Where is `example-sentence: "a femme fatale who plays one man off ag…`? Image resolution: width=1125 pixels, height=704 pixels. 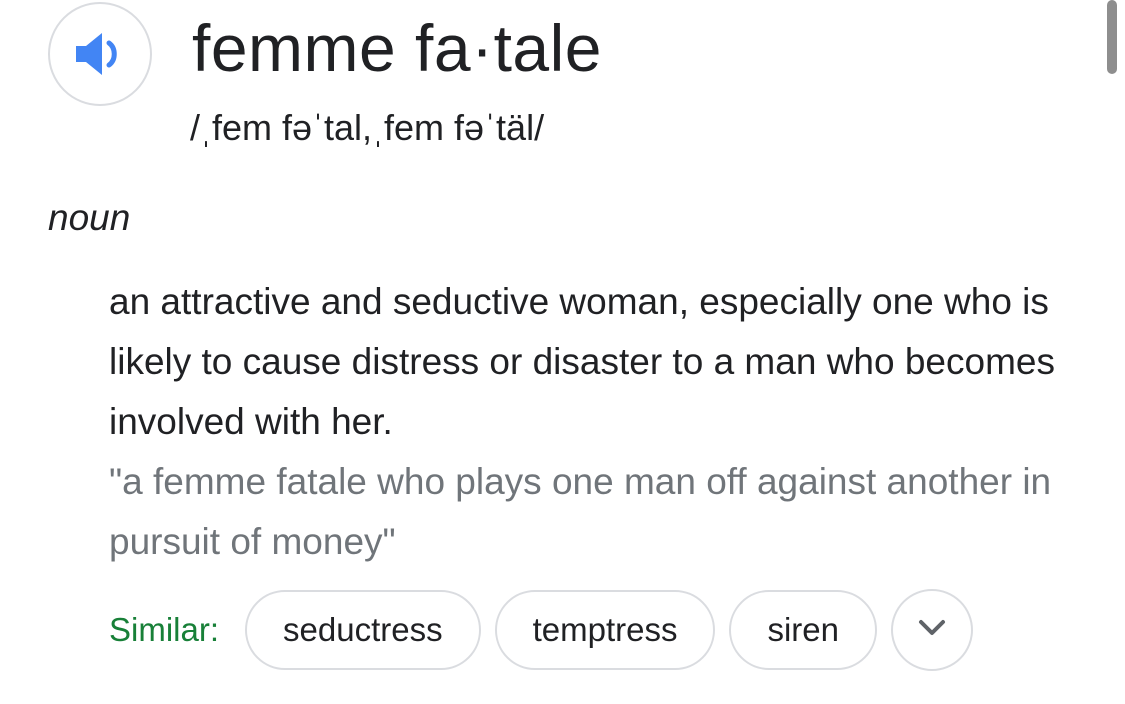
example-sentence: "a femme fatale who plays one man off ag… is located at coordinates (580, 511).